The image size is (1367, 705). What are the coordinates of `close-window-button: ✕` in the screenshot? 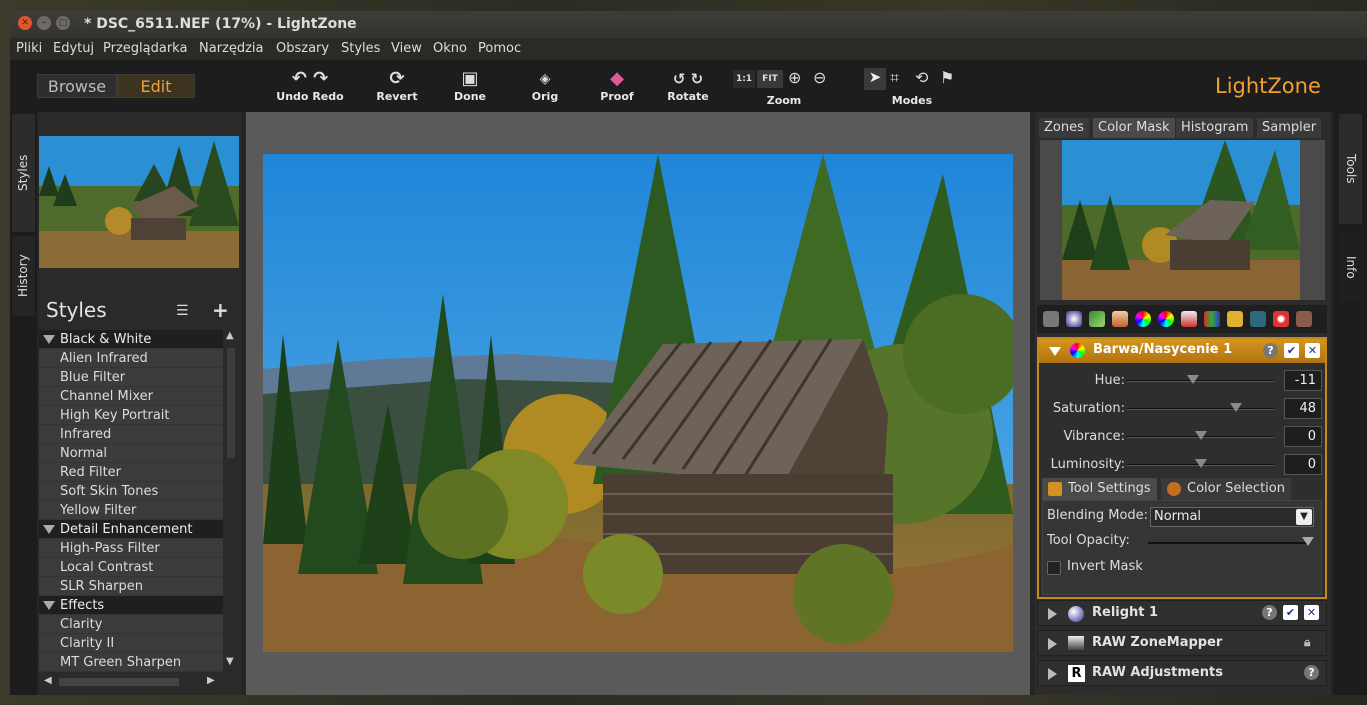 It's located at (25, 23).